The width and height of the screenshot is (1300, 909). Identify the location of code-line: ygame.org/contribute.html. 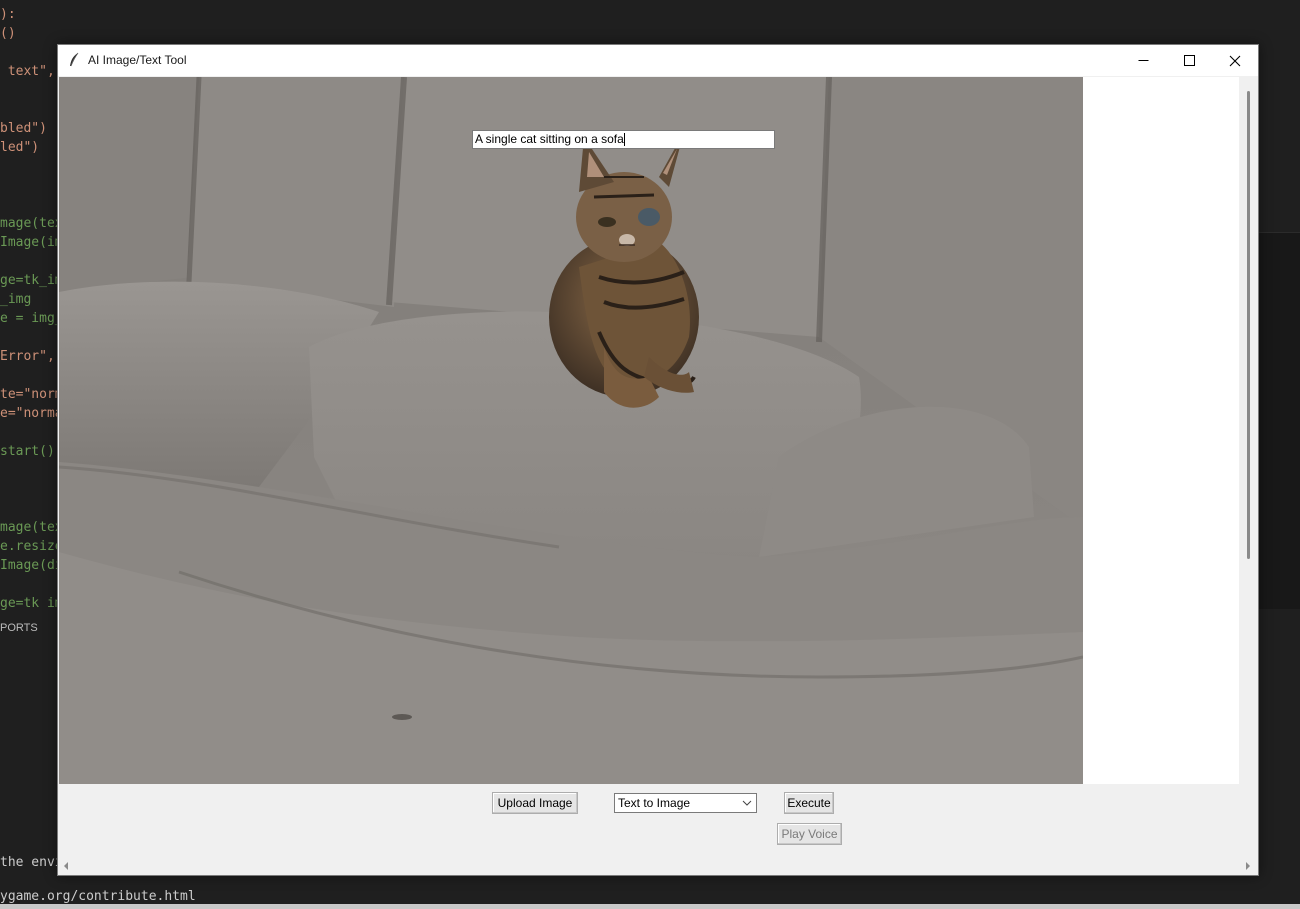
(98, 896).